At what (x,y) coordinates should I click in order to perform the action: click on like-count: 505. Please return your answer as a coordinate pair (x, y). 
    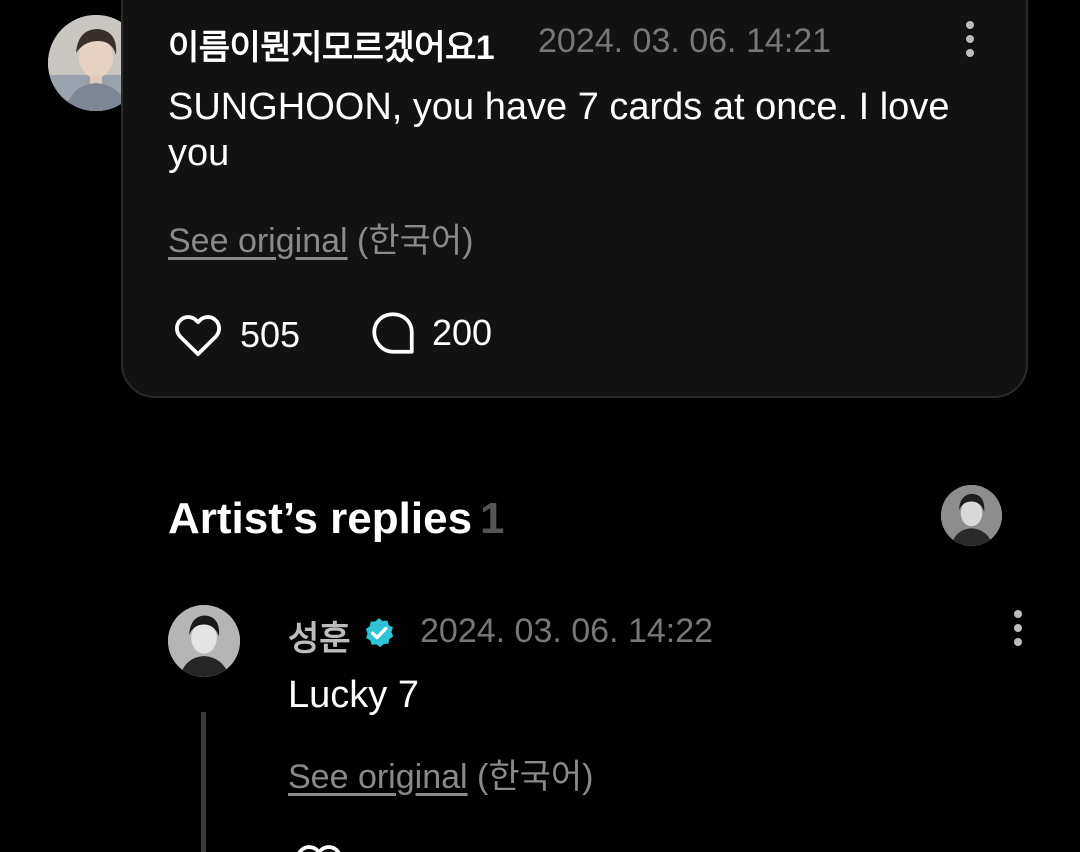
    Looking at the image, I should click on (270, 334).